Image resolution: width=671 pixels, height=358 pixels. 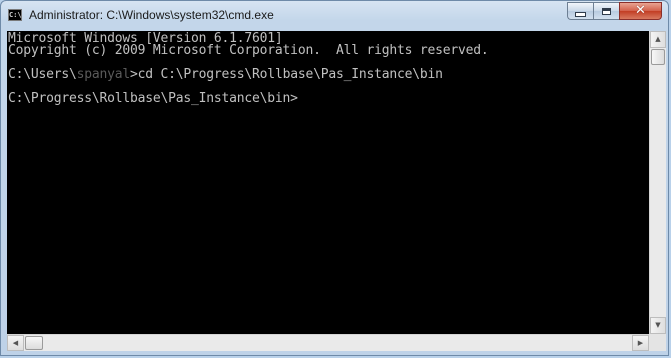 I want to click on chevron-left-icon: ◀, so click(x=15, y=343).